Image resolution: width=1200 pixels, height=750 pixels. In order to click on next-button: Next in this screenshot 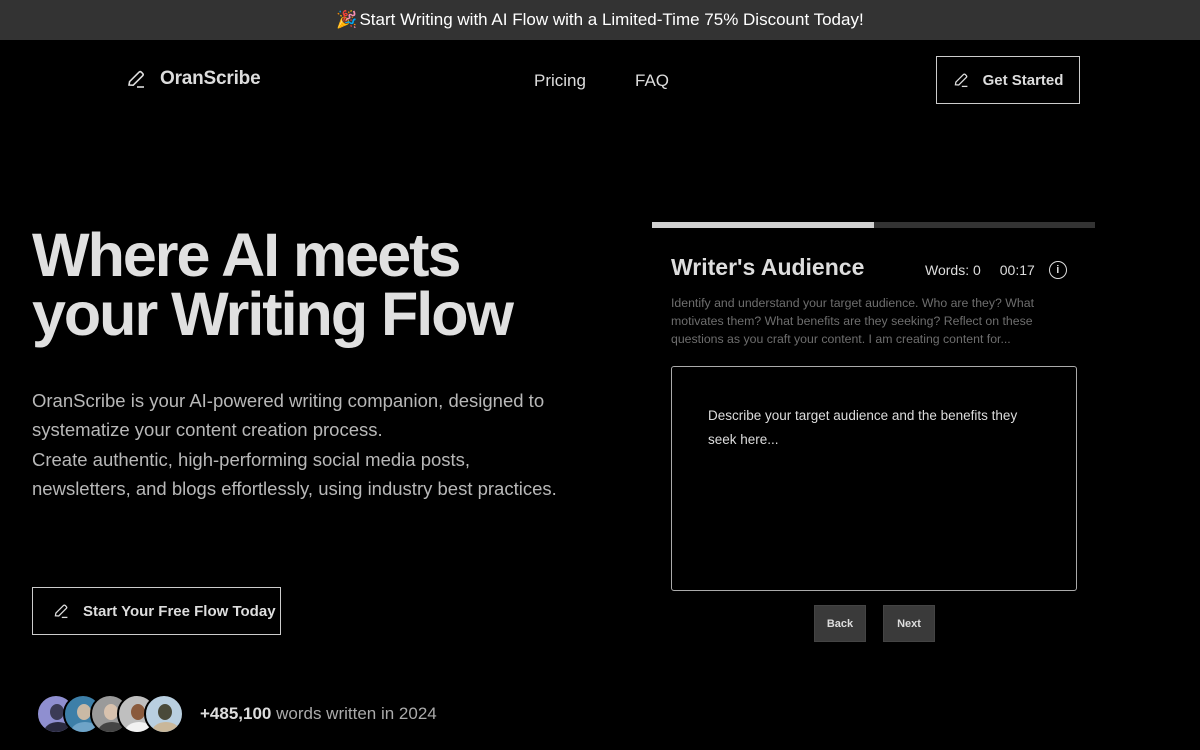, I will do `click(909, 623)`.